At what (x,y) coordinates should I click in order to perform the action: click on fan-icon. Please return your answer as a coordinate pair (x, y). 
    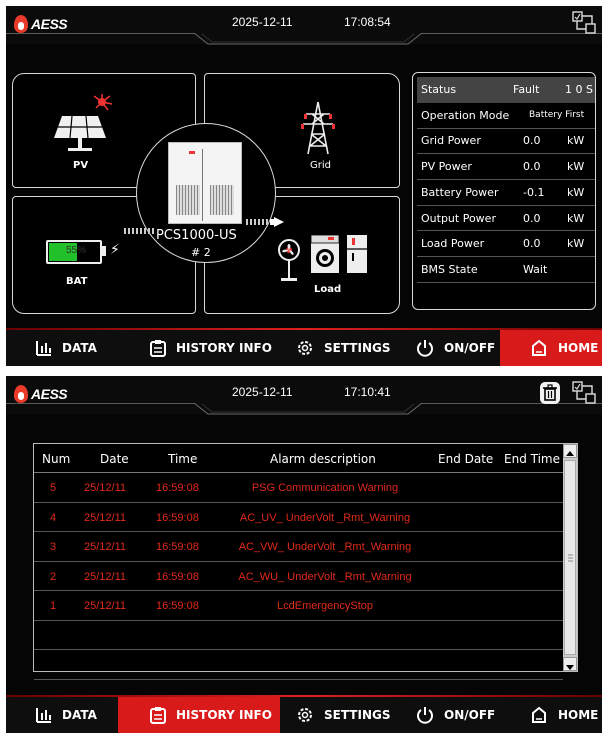
    Looking at the image, I should click on (289, 260).